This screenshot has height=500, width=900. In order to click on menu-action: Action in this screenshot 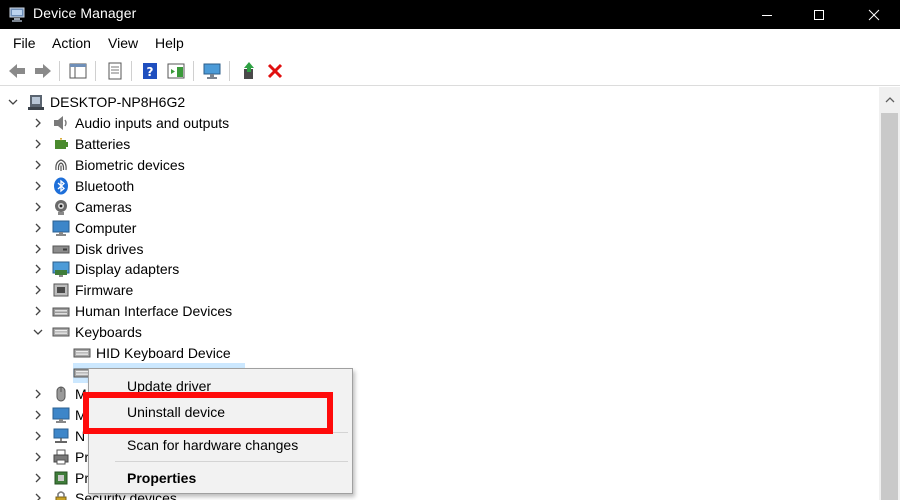, I will do `click(71, 43)`.